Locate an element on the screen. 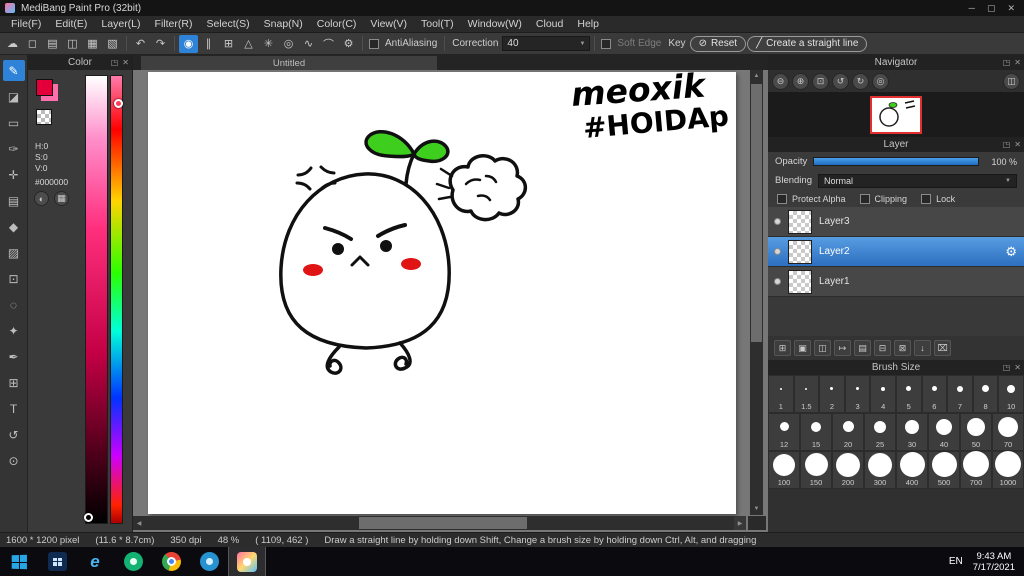  correction-dropdown: 40 ▼ is located at coordinates (546, 43).